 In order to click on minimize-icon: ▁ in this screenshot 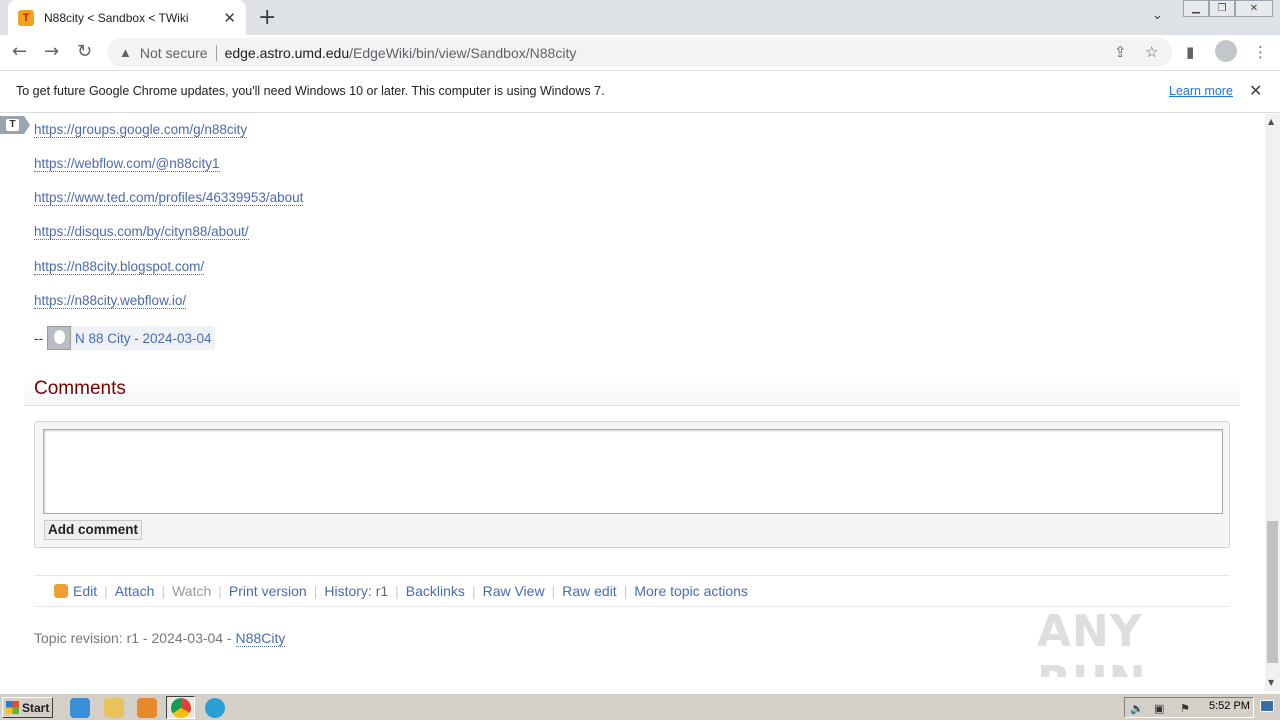, I will do `click(1196, 8)`.